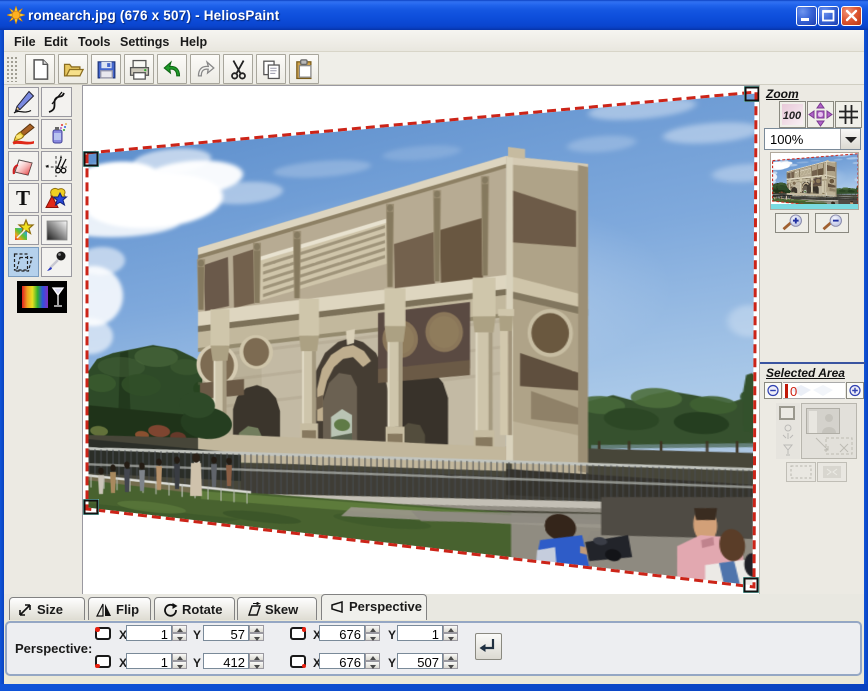 This screenshot has height=691, width=868. I want to click on svg-text: 100, so click(792, 116).